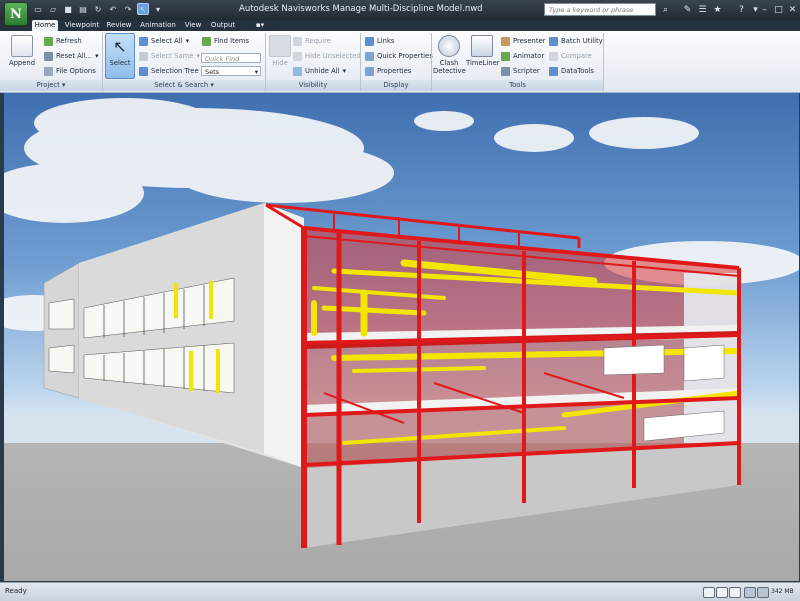  What do you see at coordinates (51, 85) in the screenshot?
I see `project-group-label: Project ▾` at bounding box center [51, 85].